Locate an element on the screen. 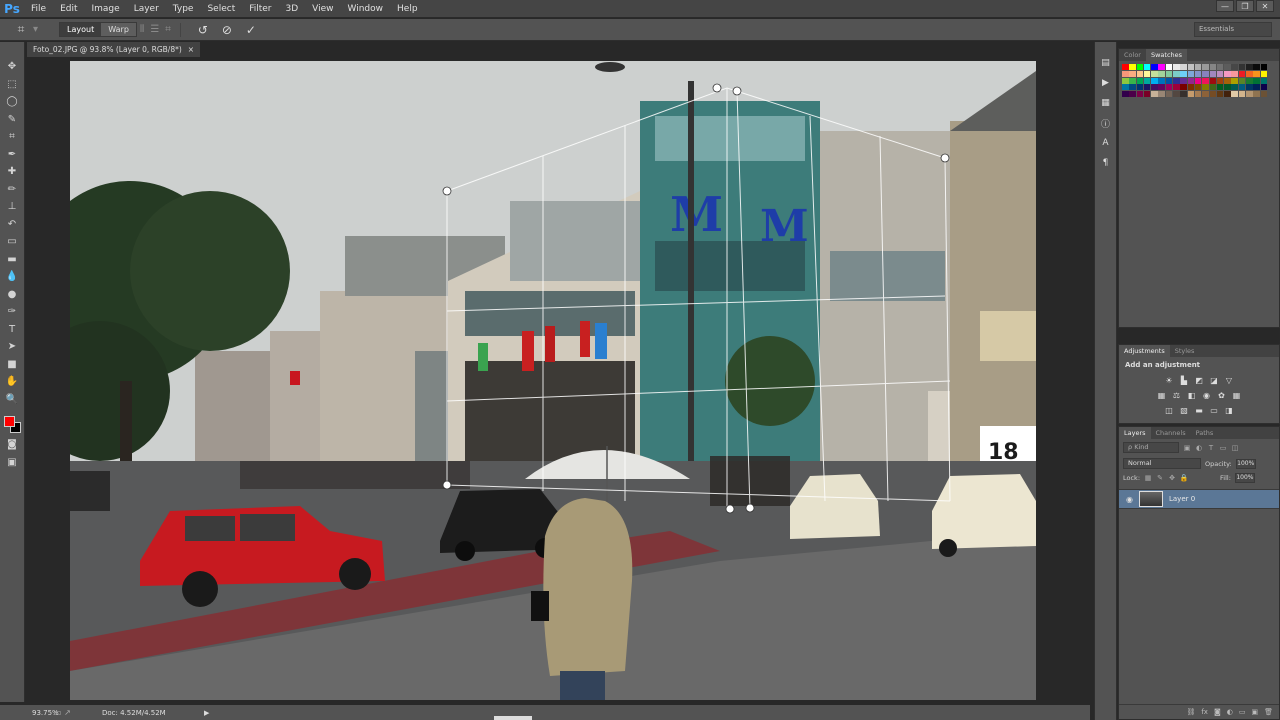  layout-mode-button: Layout is located at coordinates (81, 29).